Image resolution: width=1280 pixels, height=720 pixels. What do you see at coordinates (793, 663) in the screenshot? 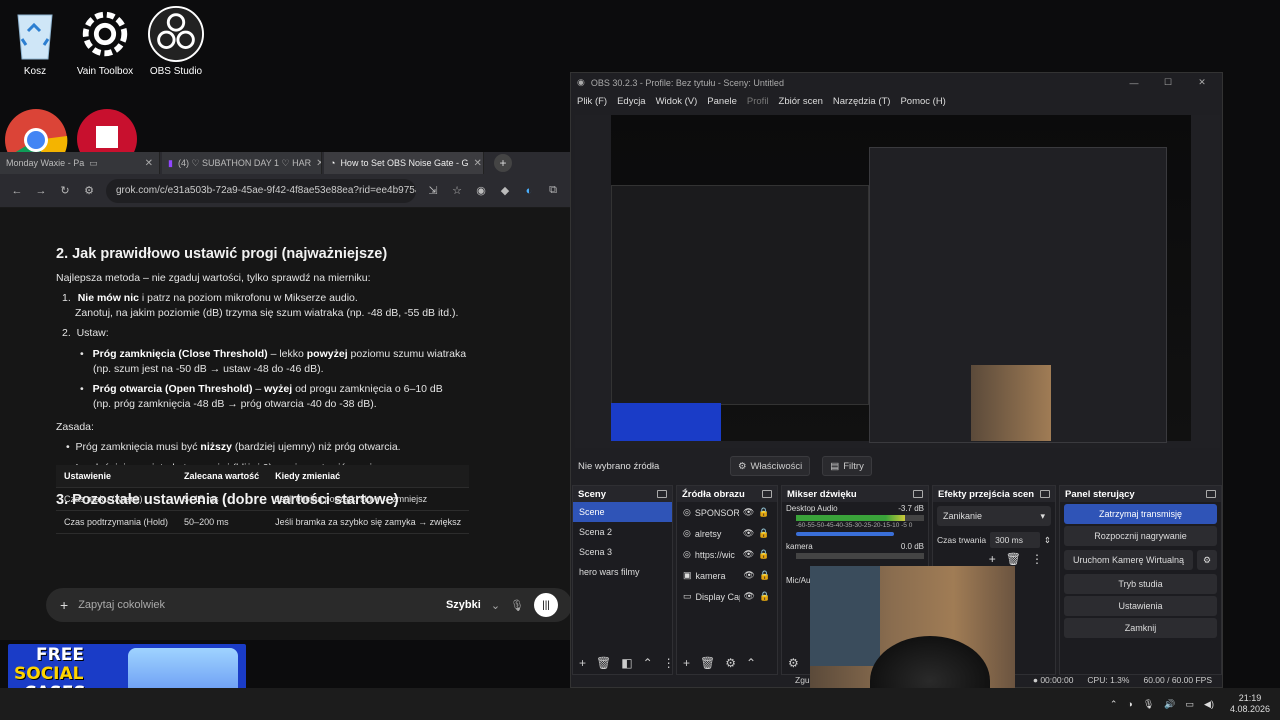
I see `mixer-settings-icon: ⚙` at bounding box center [793, 663].